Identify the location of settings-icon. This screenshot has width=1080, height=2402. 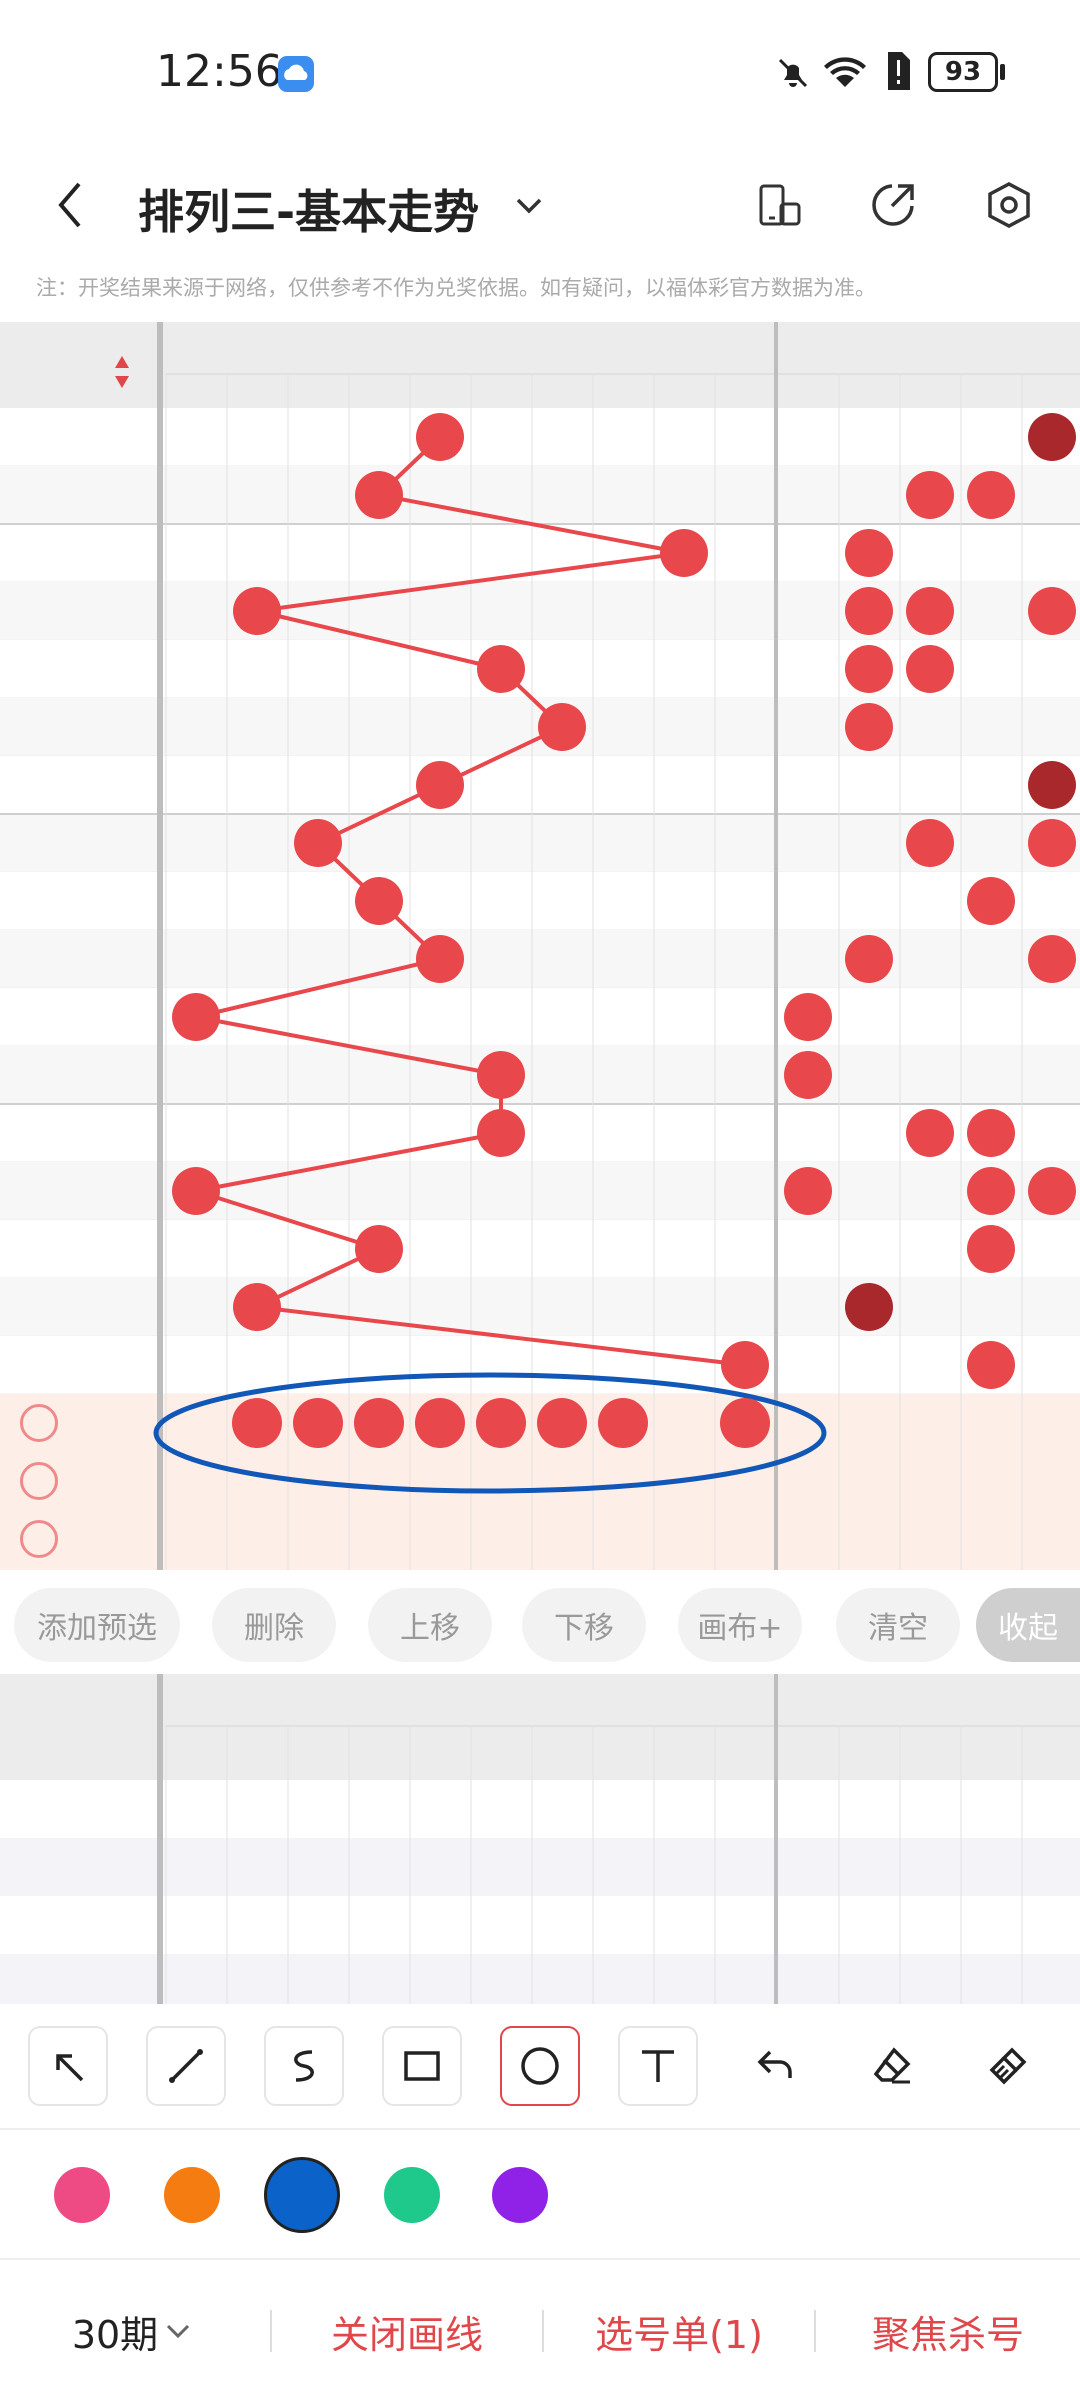
(1009, 207).